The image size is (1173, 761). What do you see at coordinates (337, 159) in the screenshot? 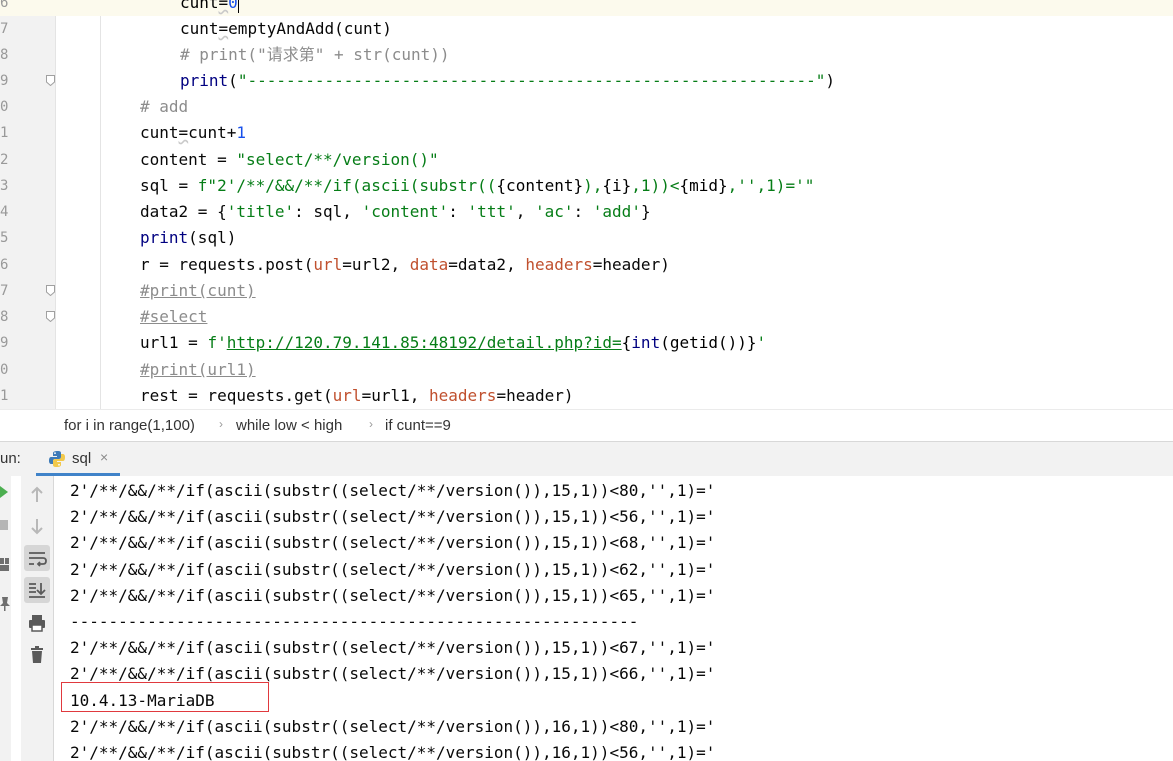
I see `code-token: "select/**/version()"` at bounding box center [337, 159].